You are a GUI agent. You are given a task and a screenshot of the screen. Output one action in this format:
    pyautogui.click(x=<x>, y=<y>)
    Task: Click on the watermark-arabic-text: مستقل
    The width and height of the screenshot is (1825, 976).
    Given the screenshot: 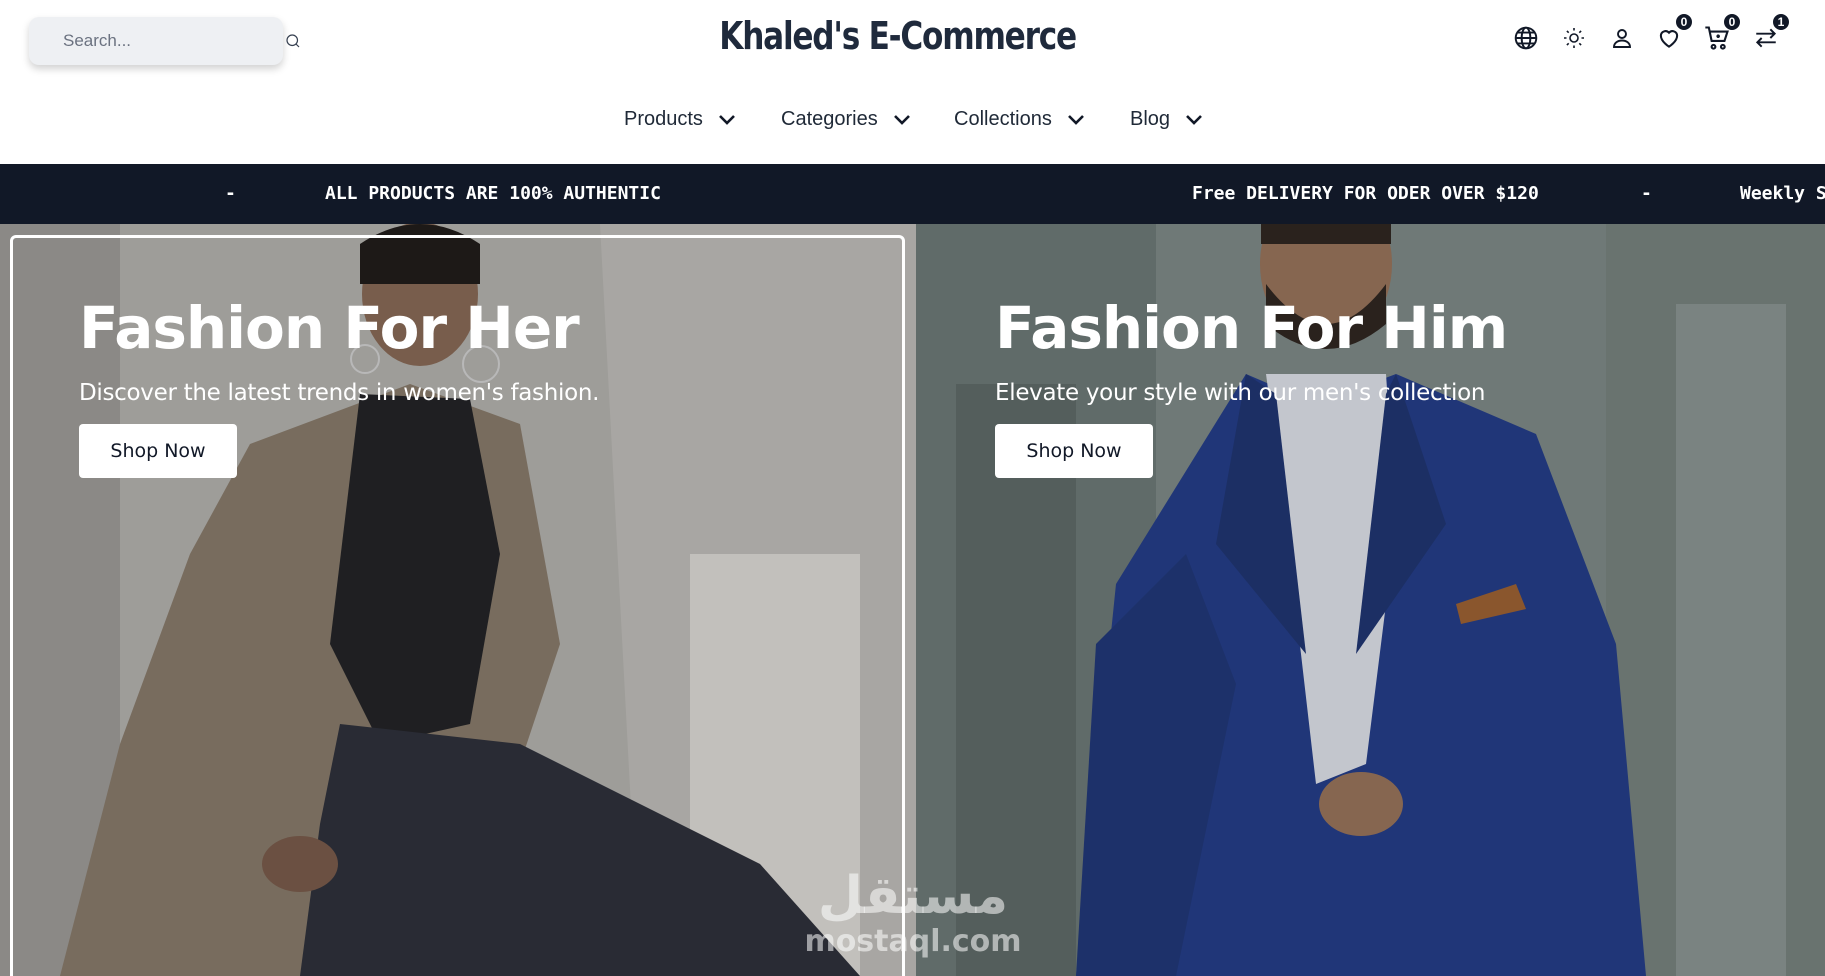 What is the action you would take?
    pyautogui.click(x=913, y=896)
    